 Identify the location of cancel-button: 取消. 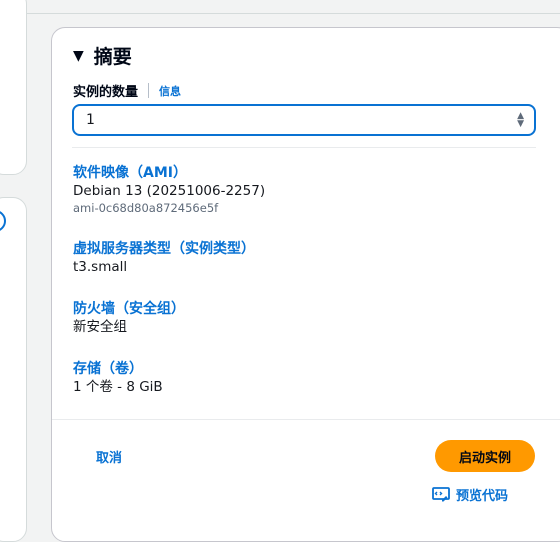
(109, 456).